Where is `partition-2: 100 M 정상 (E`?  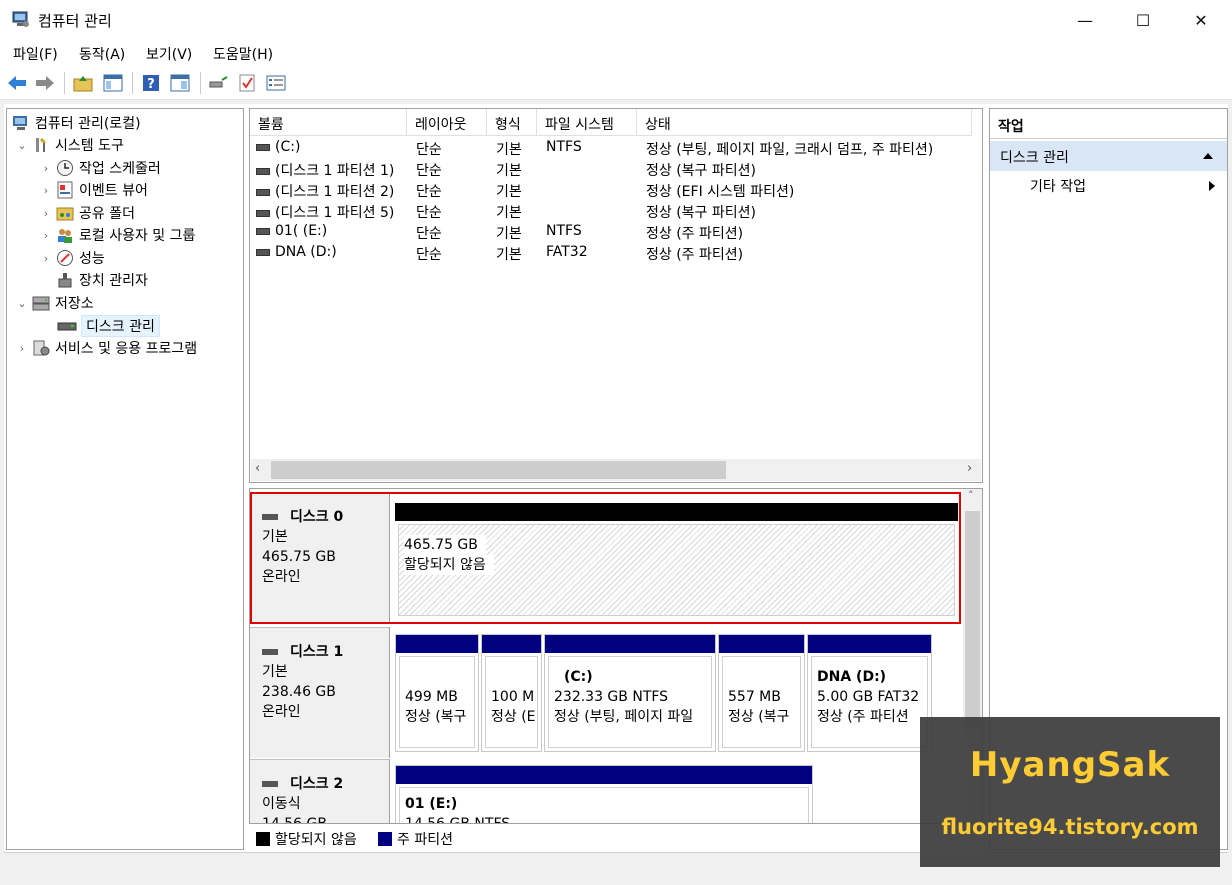
partition-2: 100 M 정상 (E is located at coordinates (511, 693).